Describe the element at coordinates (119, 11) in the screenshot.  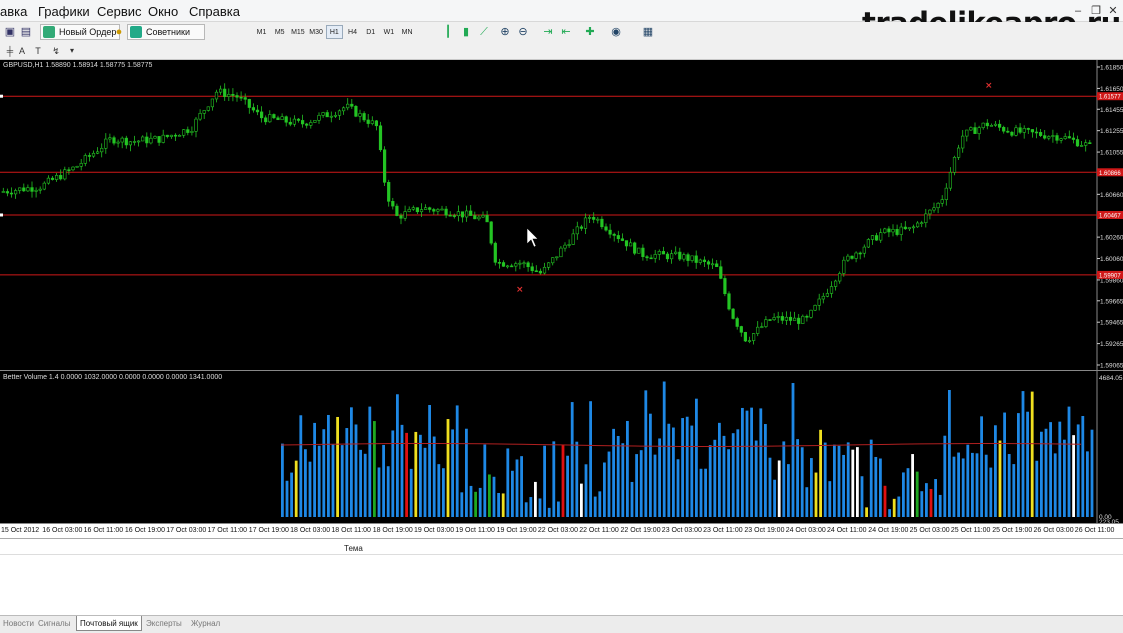
I see `menu-item-2: Сервис` at that location.